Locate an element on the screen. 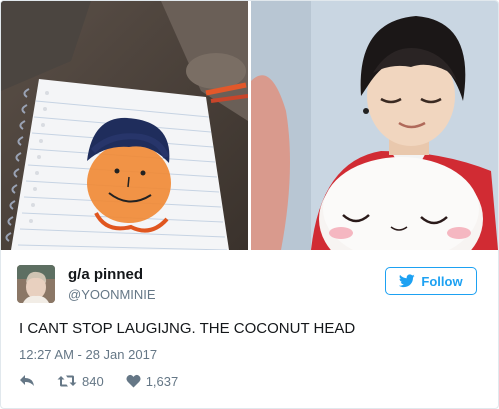 The width and height of the screenshot is (499, 409). tweet-actions: 840 1,637 is located at coordinates (98, 381).